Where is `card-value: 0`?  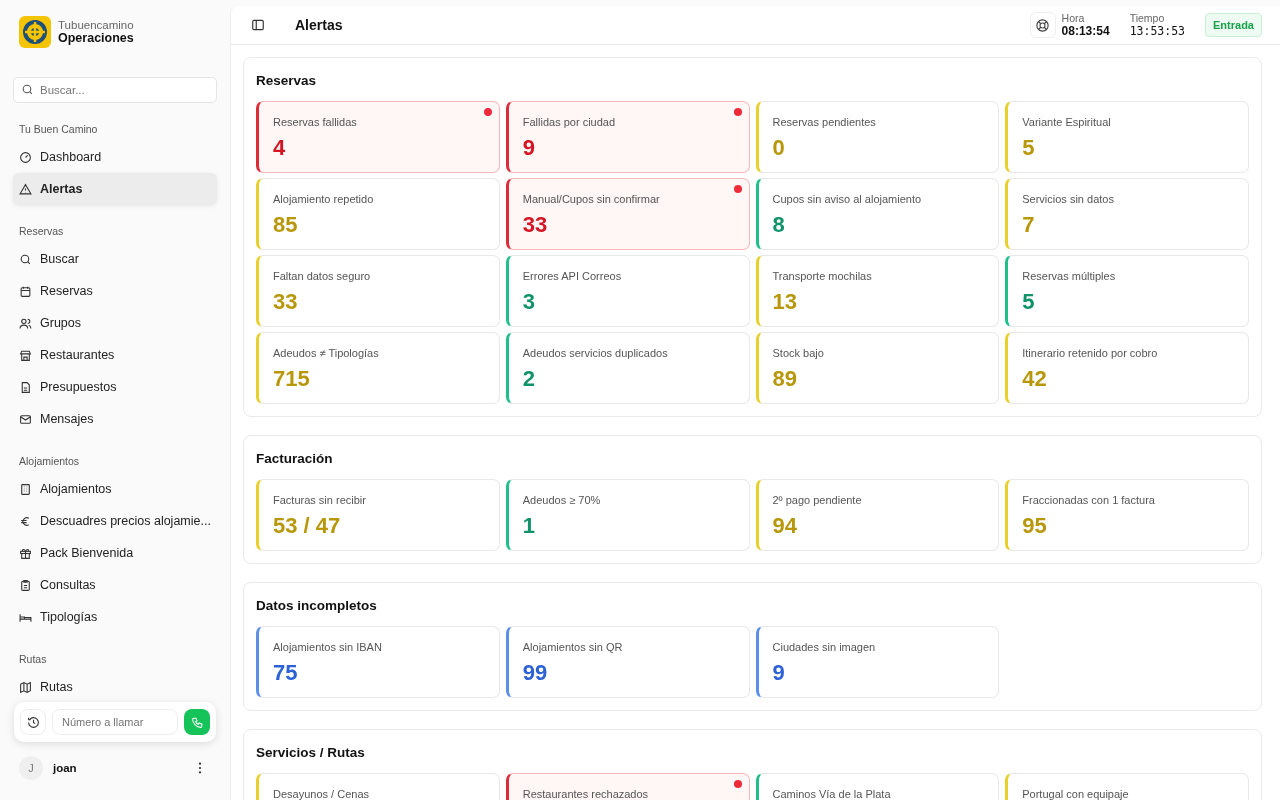
card-value: 0 is located at coordinates (779, 148).